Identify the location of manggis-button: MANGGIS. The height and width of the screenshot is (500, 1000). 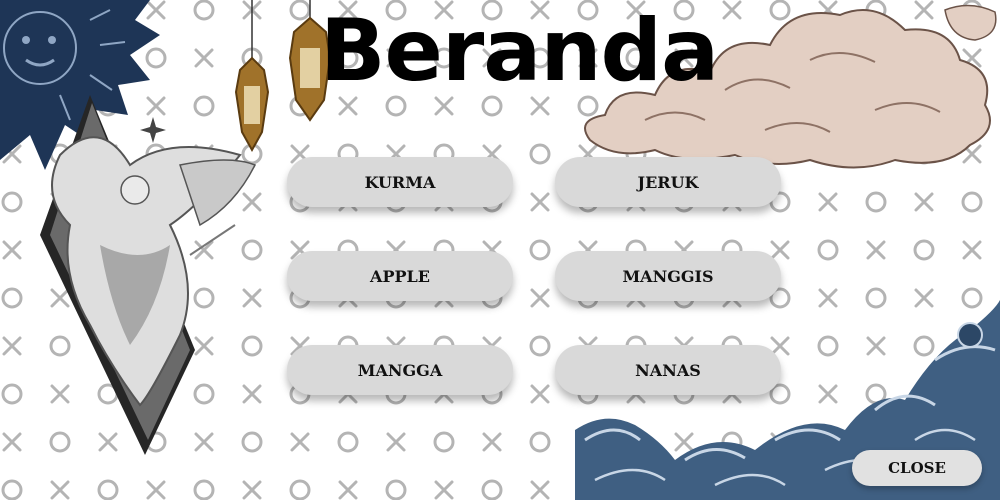
(668, 276).